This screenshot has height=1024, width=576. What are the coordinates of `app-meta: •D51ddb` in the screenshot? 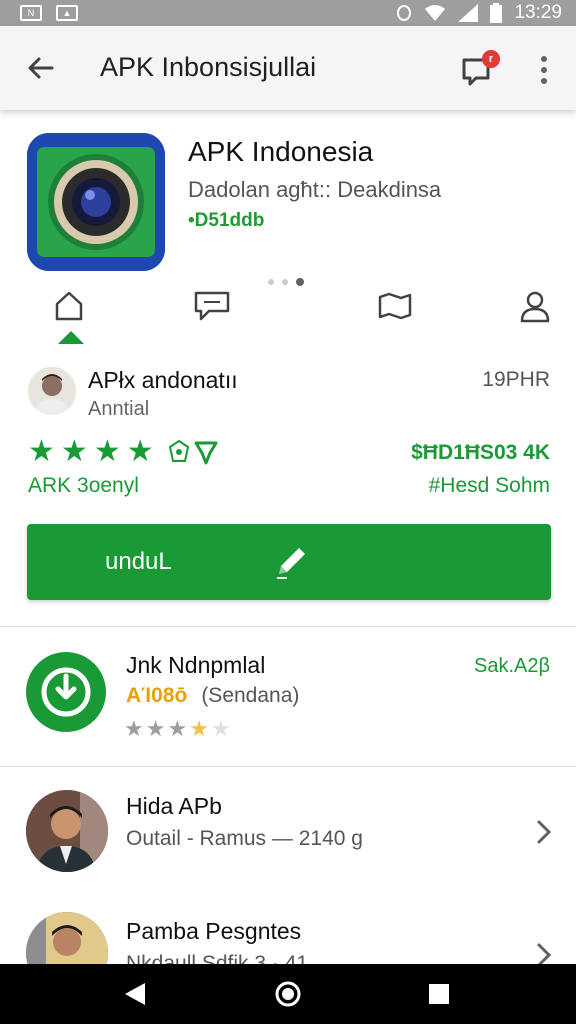 It's located at (226, 220).